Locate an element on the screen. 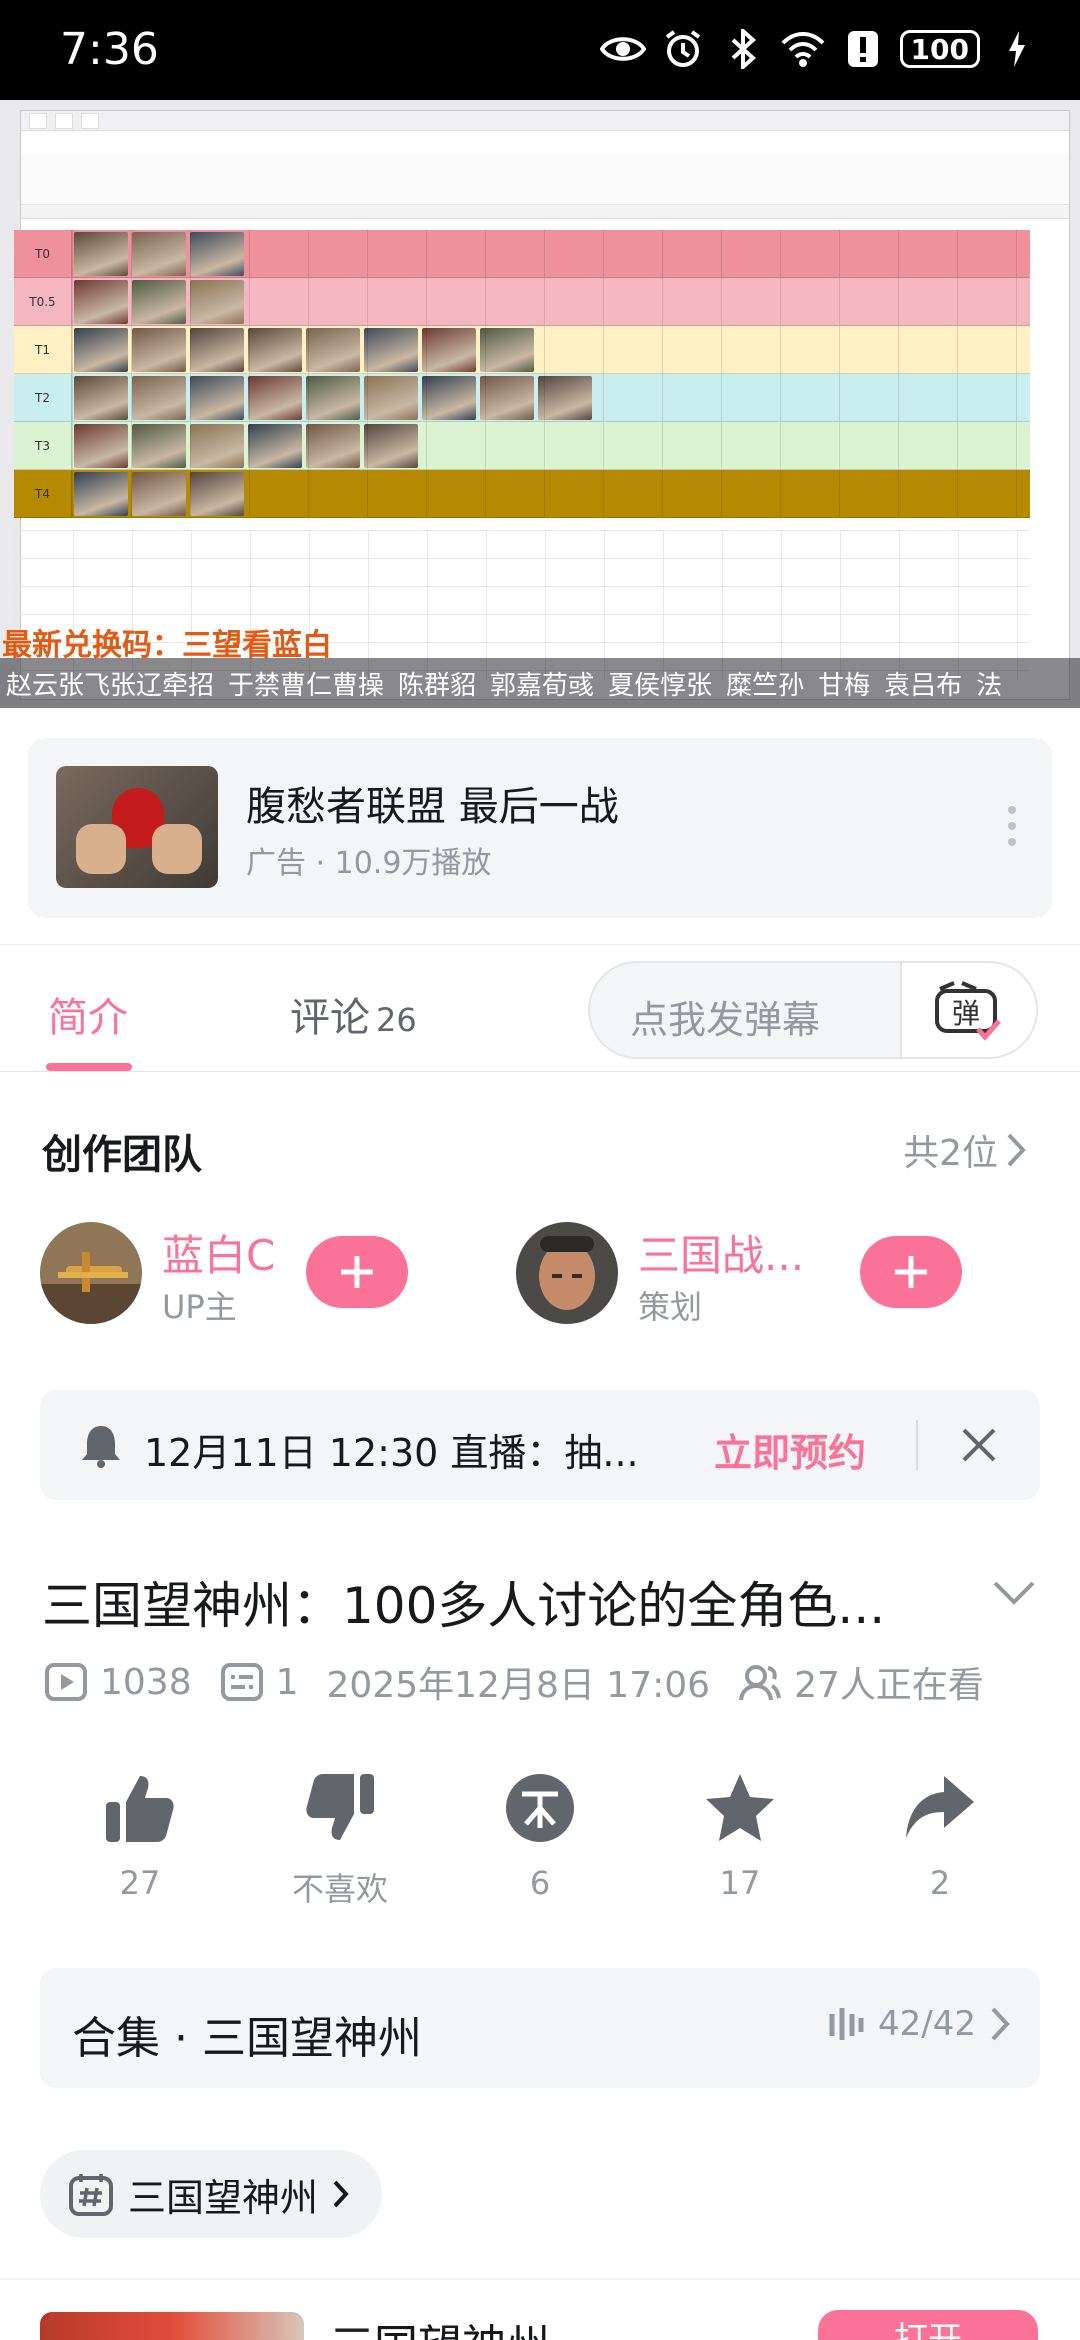 Image resolution: width=1080 pixels, height=2340 pixels. tier-row: T0 is located at coordinates (522, 254).